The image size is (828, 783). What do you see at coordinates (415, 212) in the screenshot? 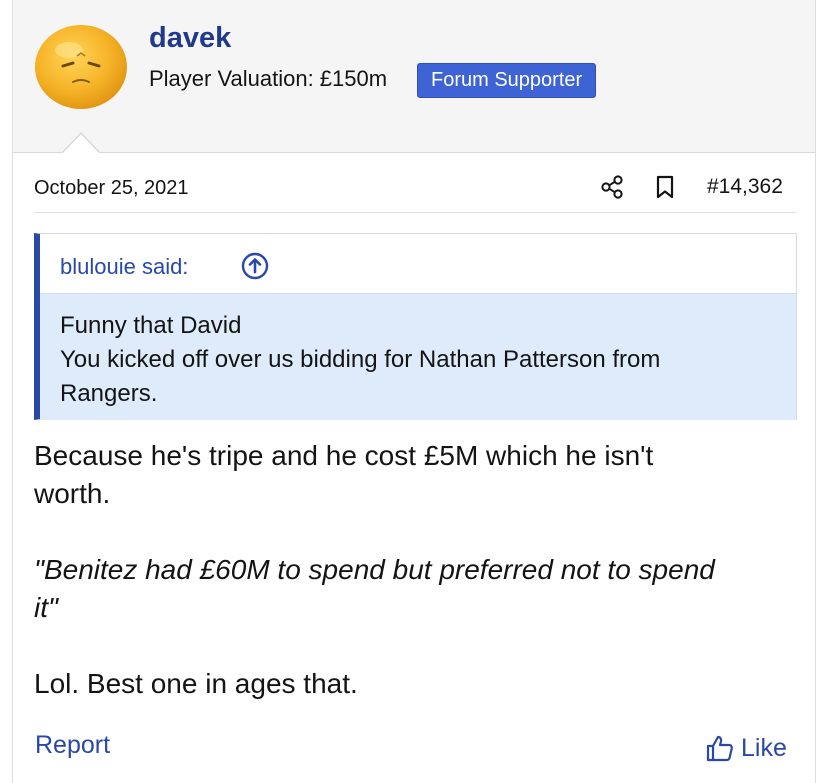
I see `meta-divider` at bounding box center [415, 212].